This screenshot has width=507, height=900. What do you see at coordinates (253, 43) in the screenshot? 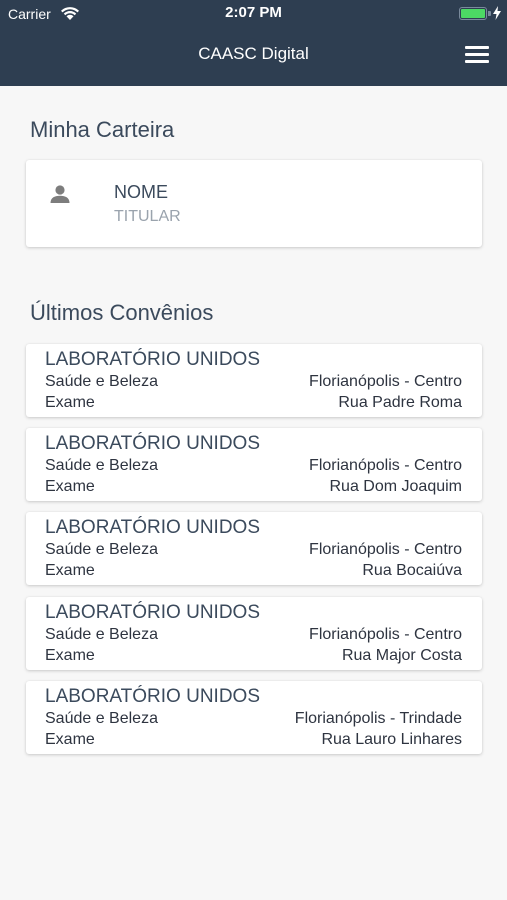
I see `app-header: Carrier 2:07 PM CAASC Digital` at bounding box center [253, 43].